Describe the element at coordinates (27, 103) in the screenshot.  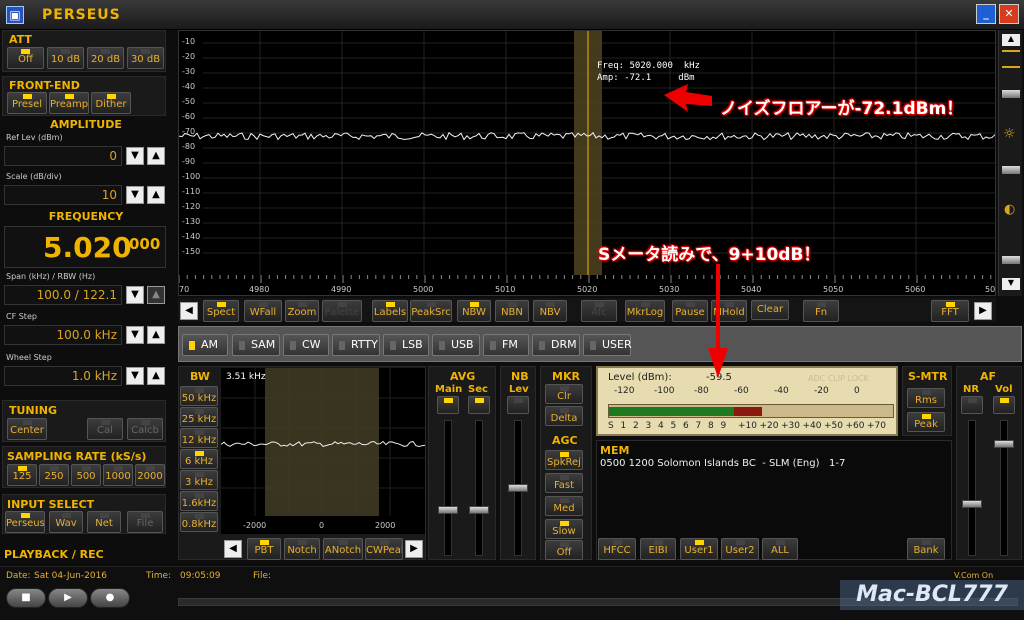
I see `presel-button: Presel` at that location.